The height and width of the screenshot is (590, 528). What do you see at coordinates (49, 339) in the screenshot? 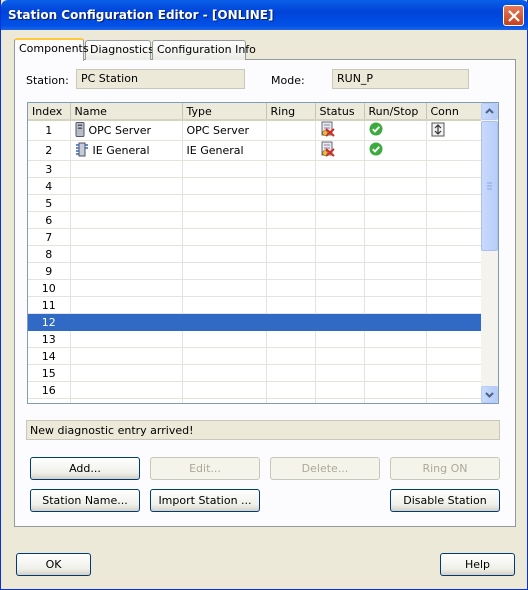
I see `cell-index: 13` at bounding box center [49, 339].